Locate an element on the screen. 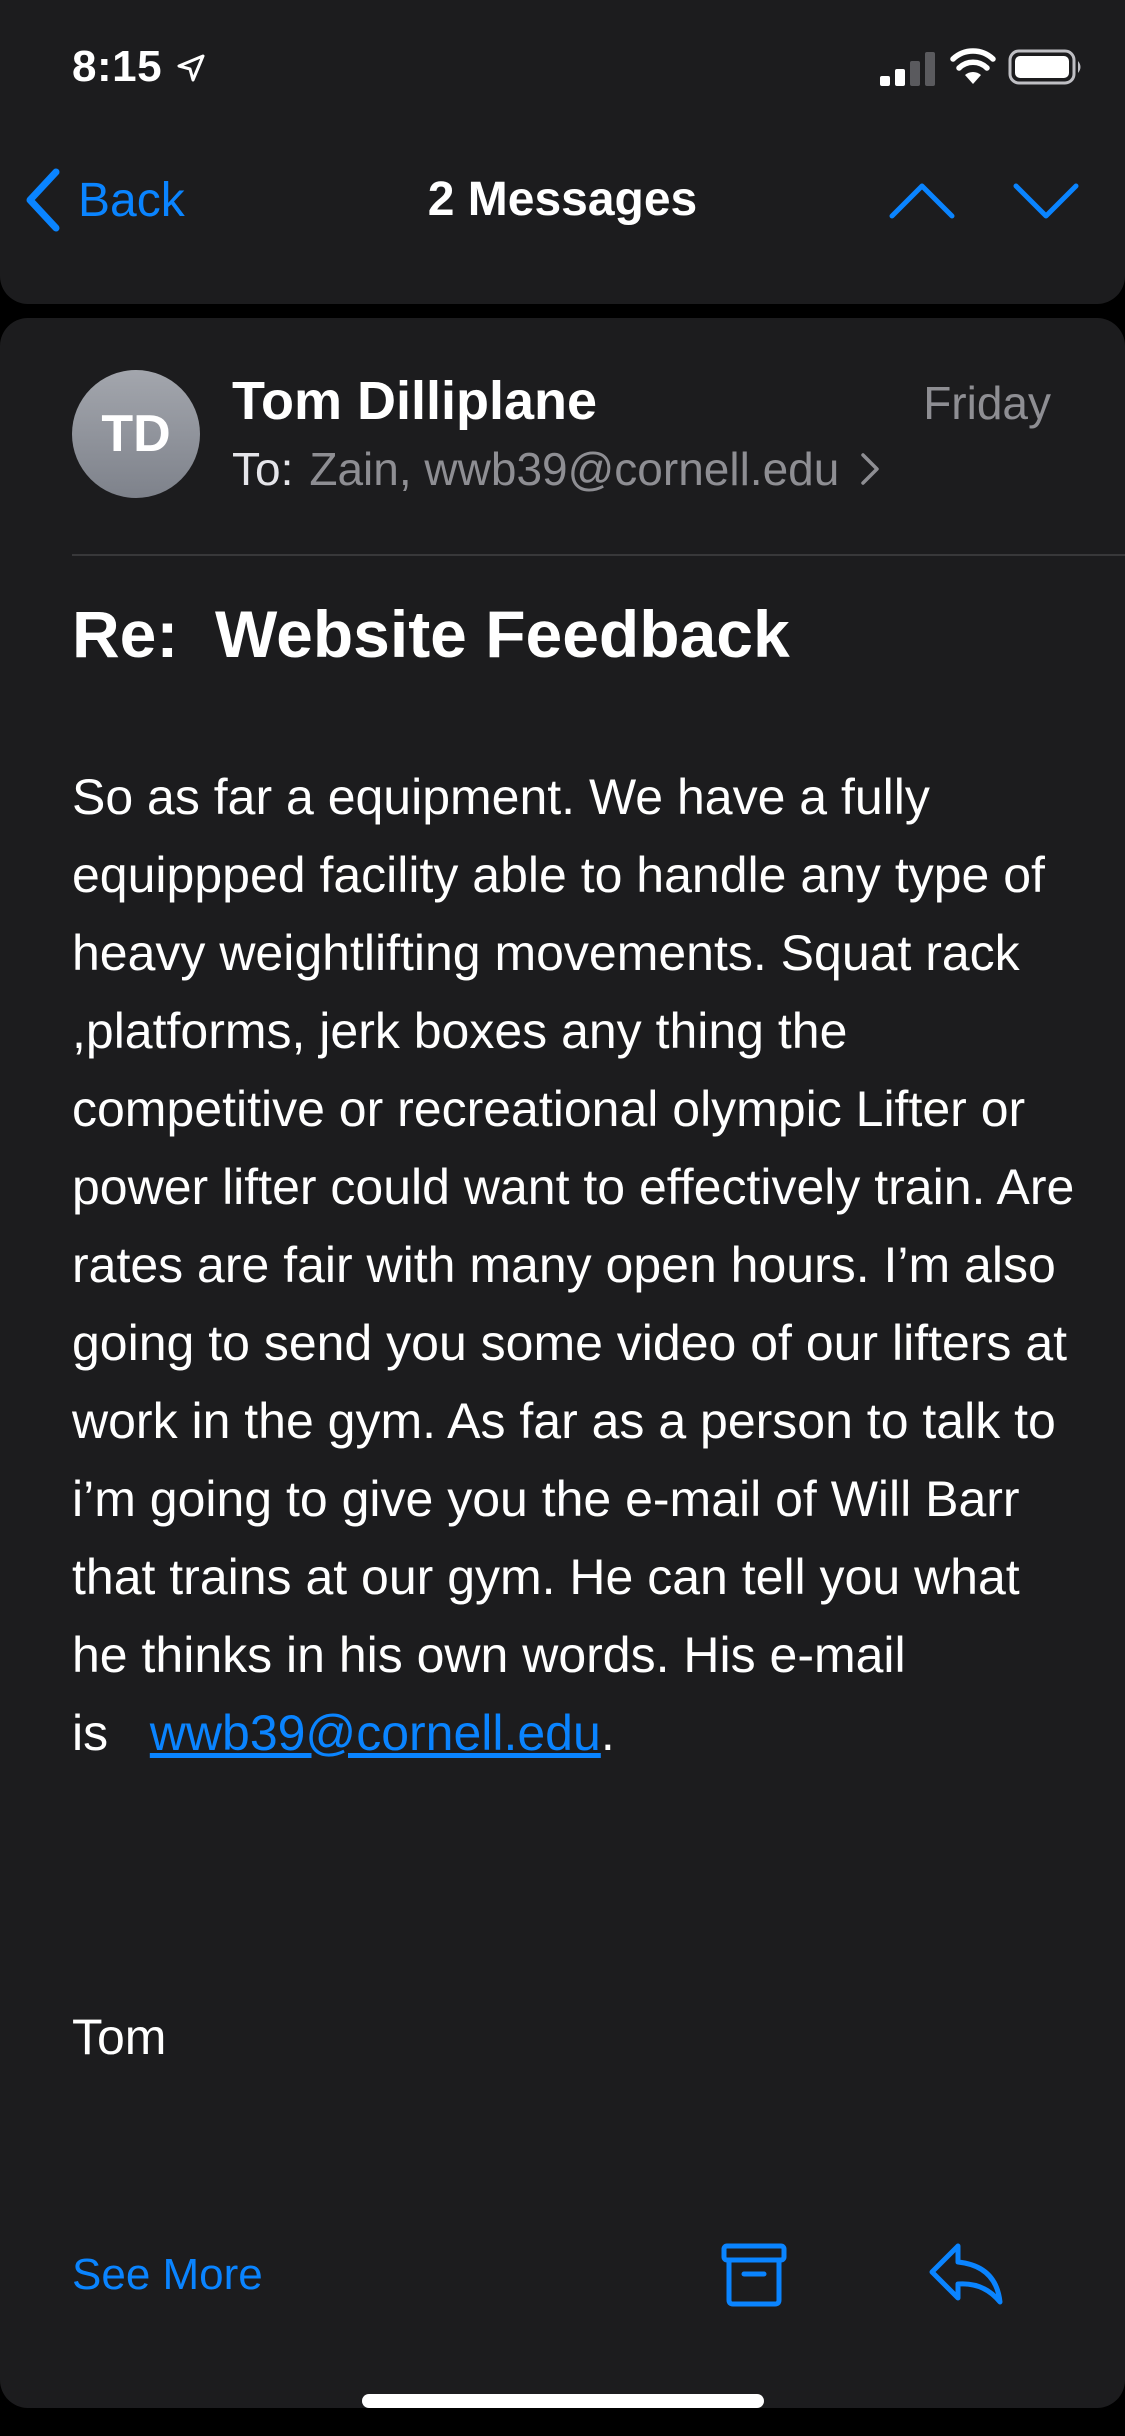 This screenshot has height=2436, width=1125. location-arrow-icon is located at coordinates (191, 68).